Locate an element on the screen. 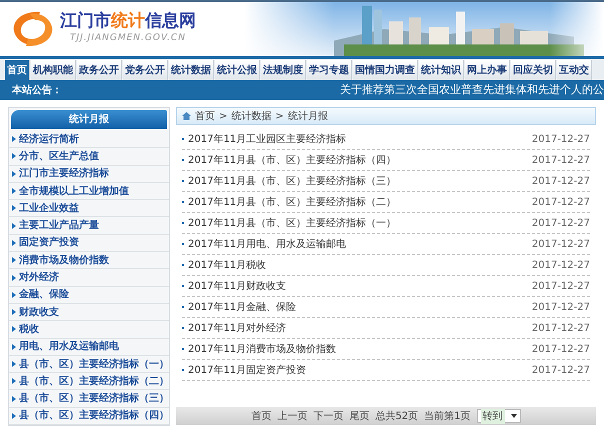 This screenshot has width=604, height=427. nav-tab: 网上办事 is located at coordinates (487, 70).